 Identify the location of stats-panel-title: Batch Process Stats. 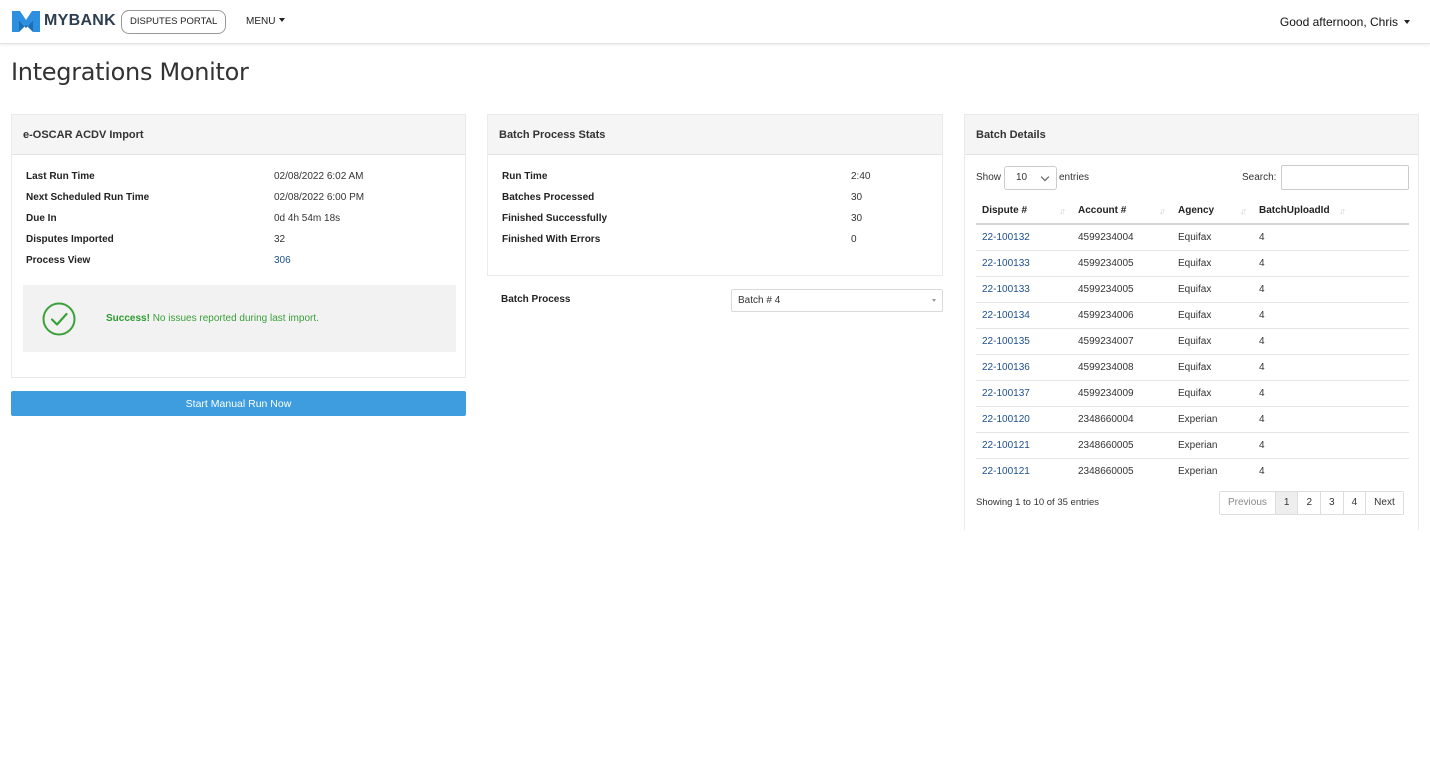
(715, 135).